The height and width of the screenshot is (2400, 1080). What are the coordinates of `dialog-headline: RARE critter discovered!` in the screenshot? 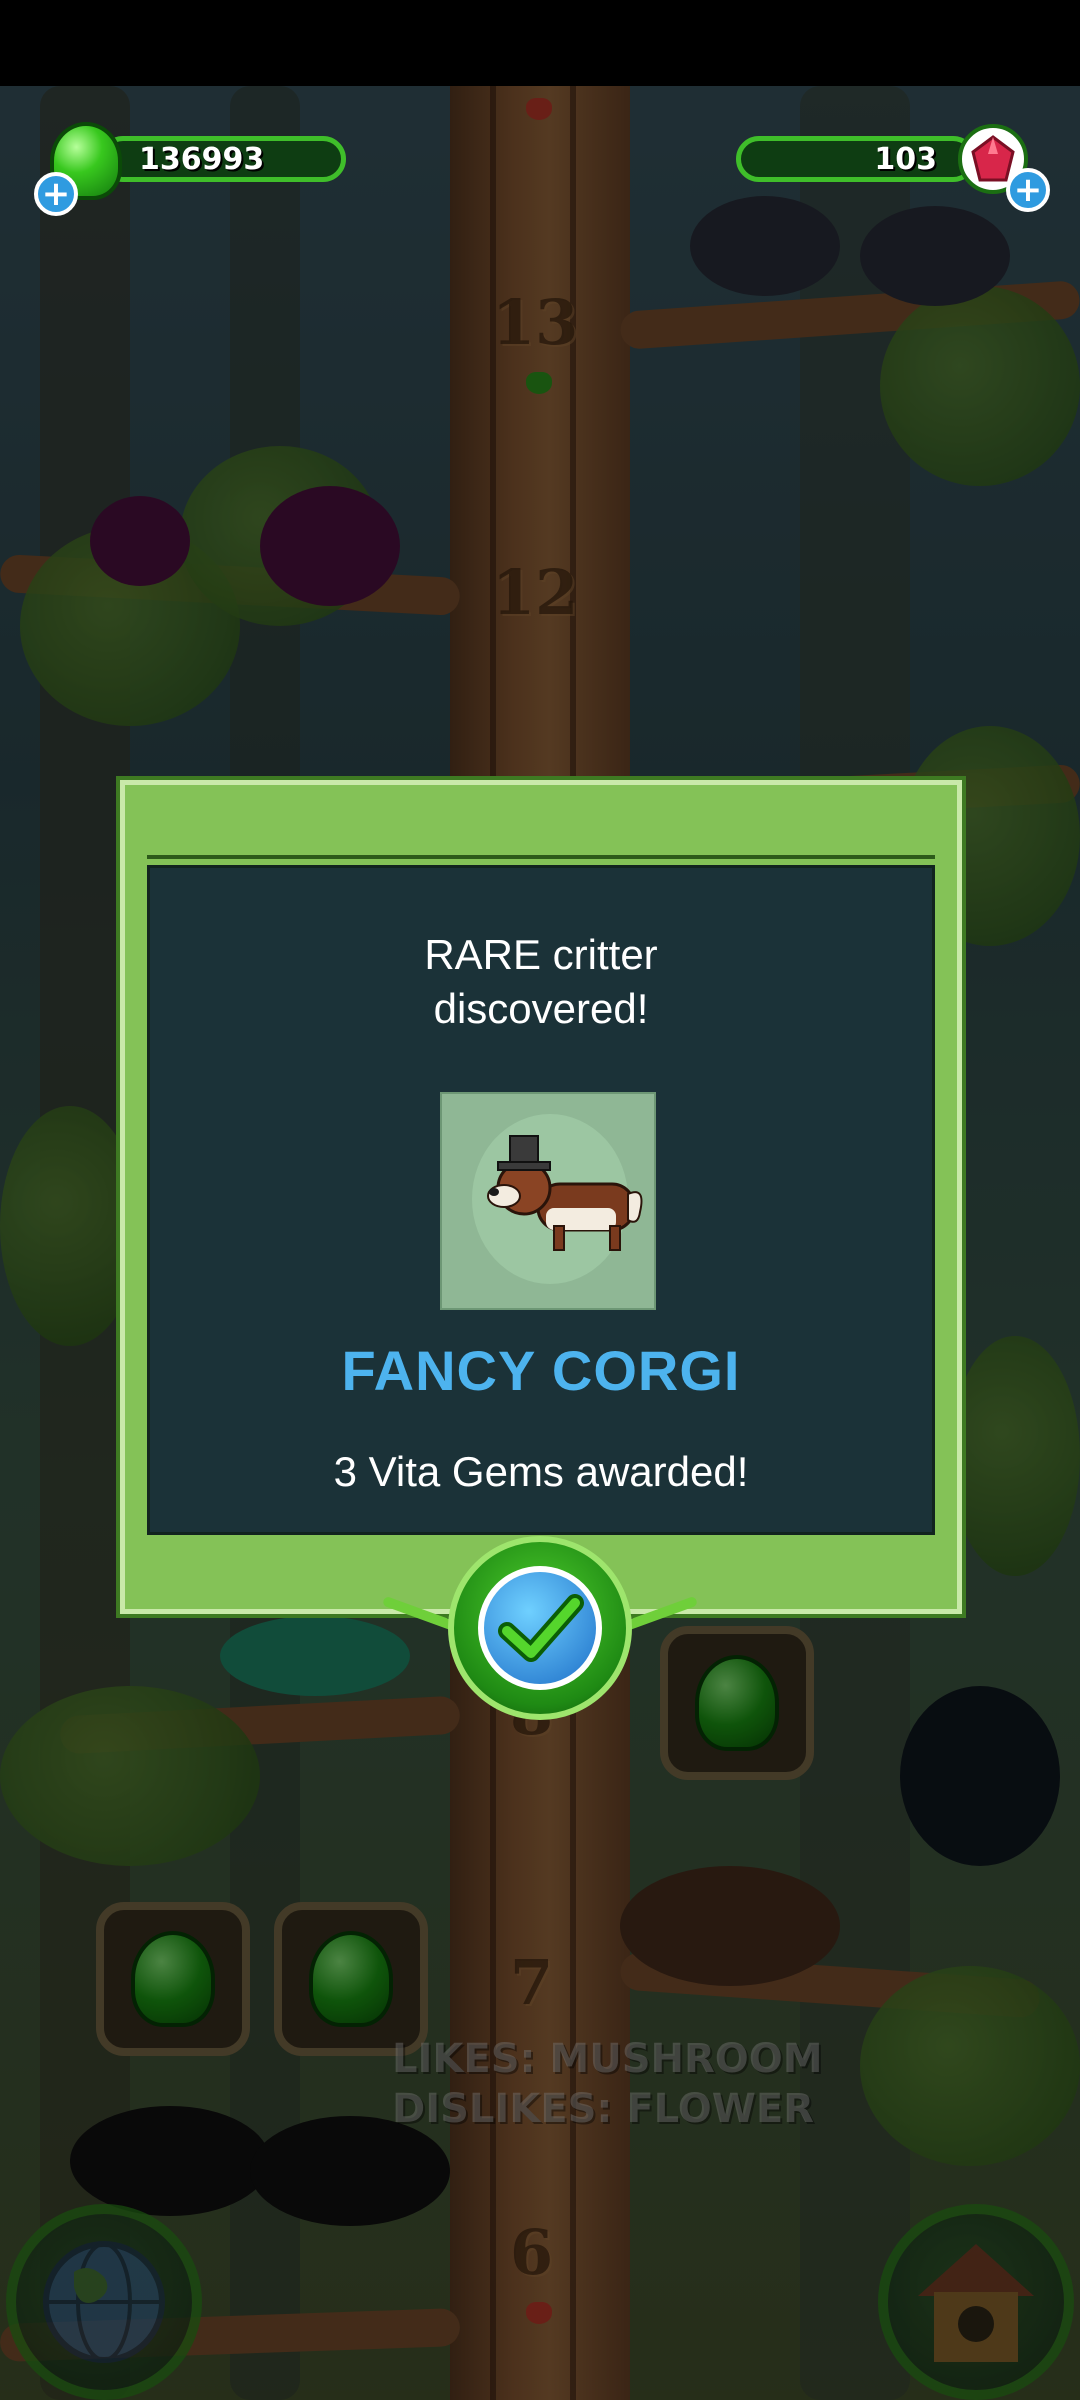 It's located at (541, 981).